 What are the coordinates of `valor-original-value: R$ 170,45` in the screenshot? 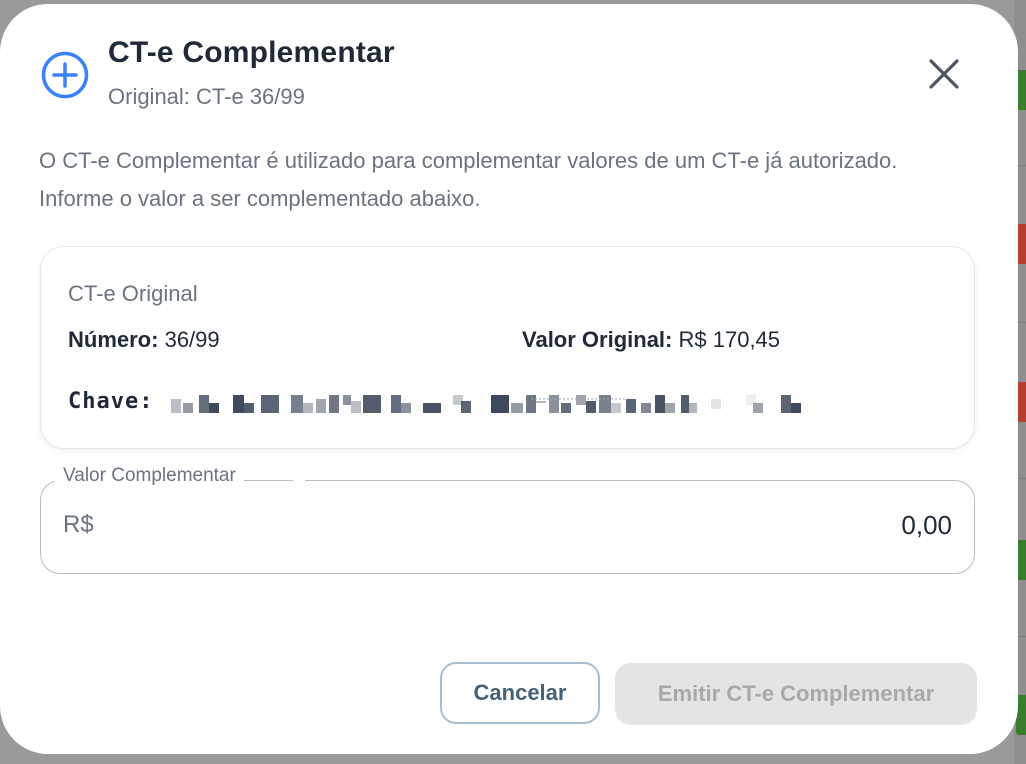 It's located at (729, 339).